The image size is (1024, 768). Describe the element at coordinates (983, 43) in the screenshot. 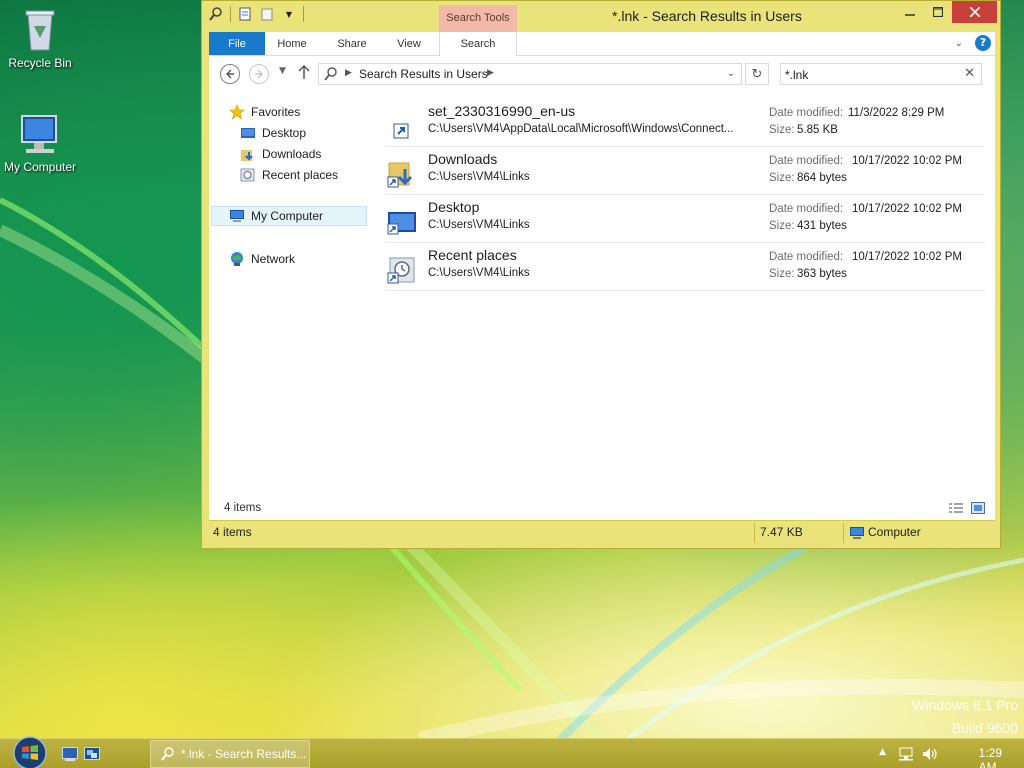

I see `help-icon: ?` at that location.